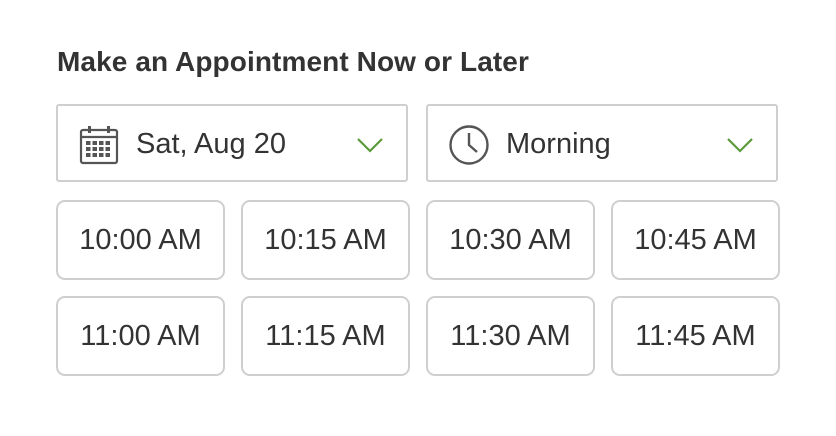 Image resolution: width=836 pixels, height=436 pixels. Describe the element at coordinates (140, 336) in the screenshot. I see `time-slot-button: 11:00 AM` at that location.